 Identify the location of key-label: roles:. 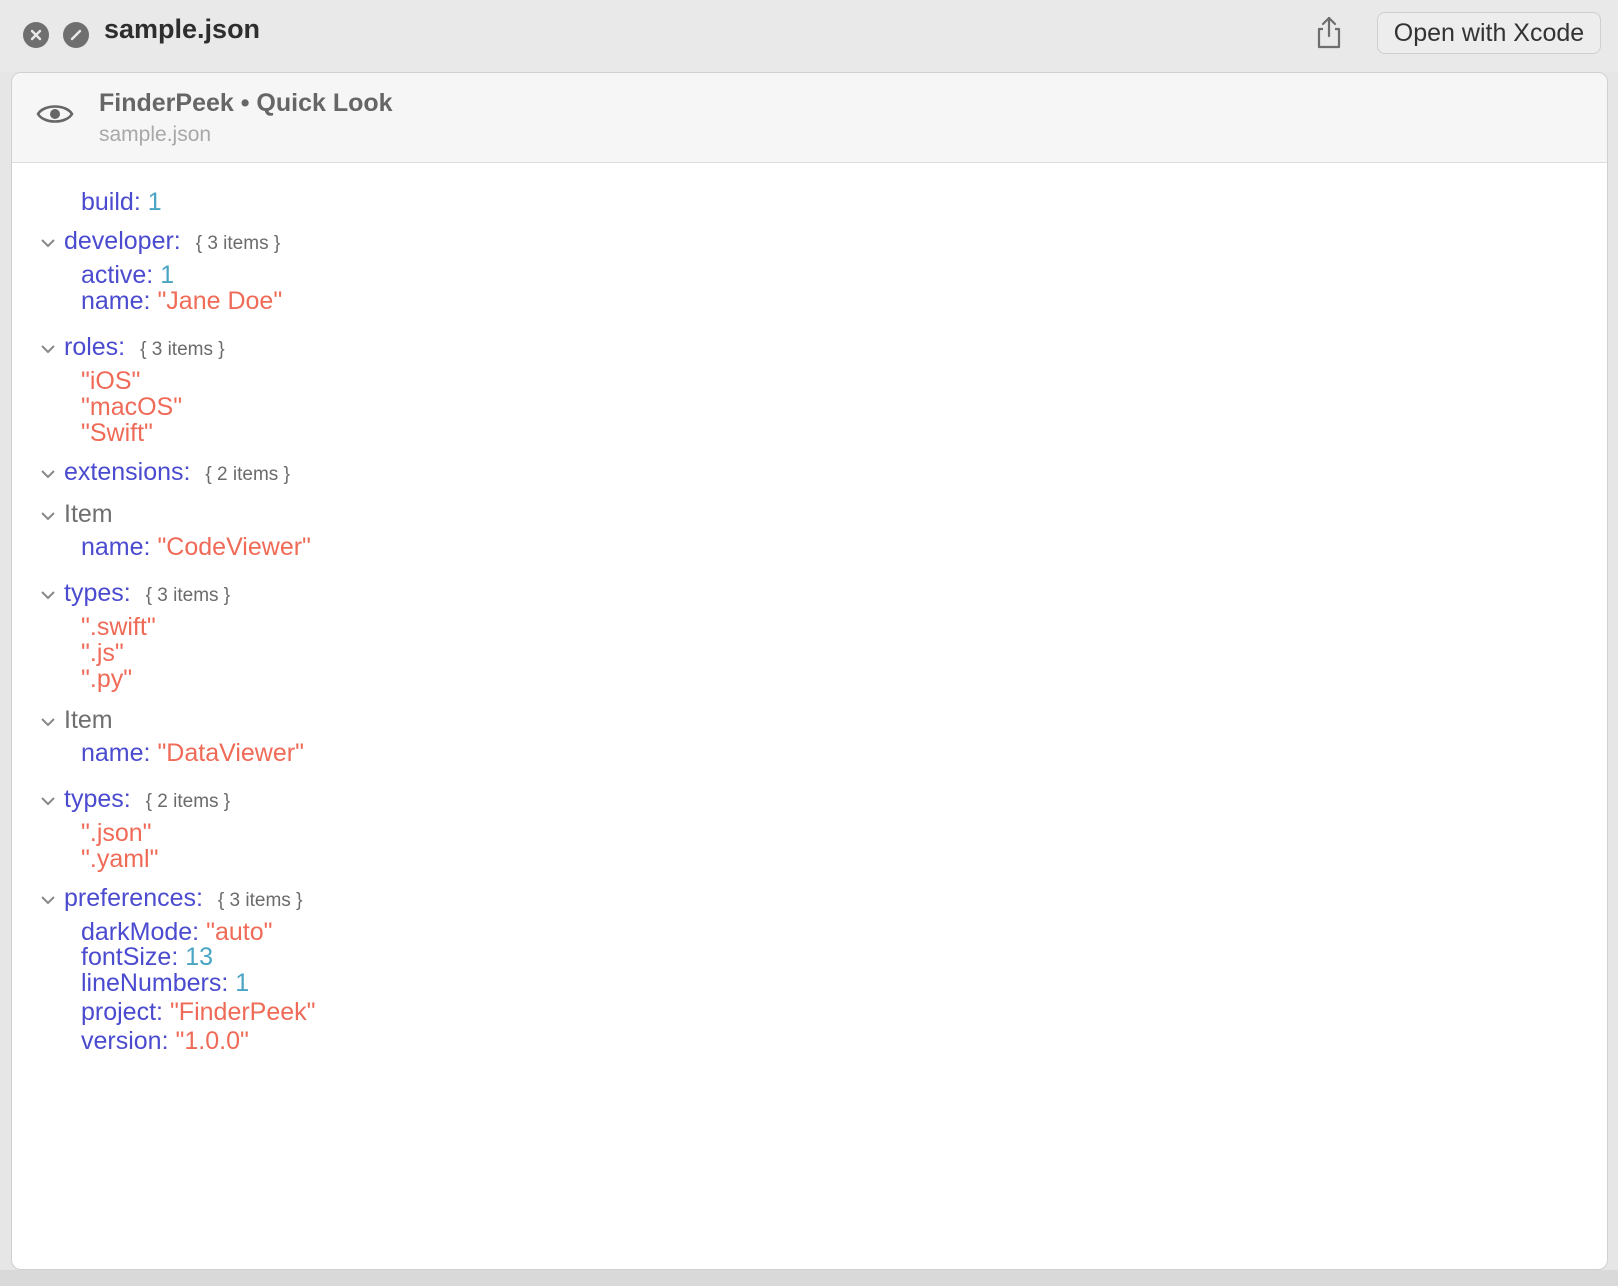
(95, 347).